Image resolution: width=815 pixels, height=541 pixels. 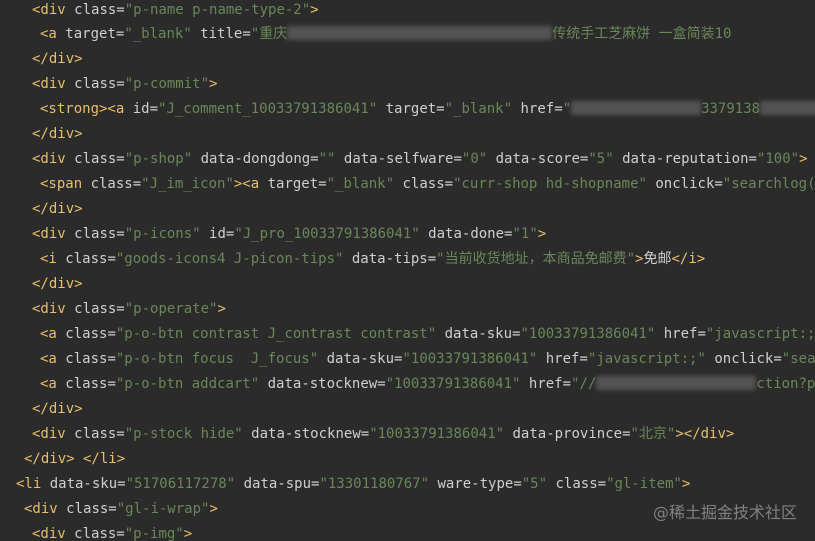 What do you see at coordinates (217, 10) in the screenshot?
I see `code-token: "p-name p-name-type-2"` at bounding box center [217, 10].